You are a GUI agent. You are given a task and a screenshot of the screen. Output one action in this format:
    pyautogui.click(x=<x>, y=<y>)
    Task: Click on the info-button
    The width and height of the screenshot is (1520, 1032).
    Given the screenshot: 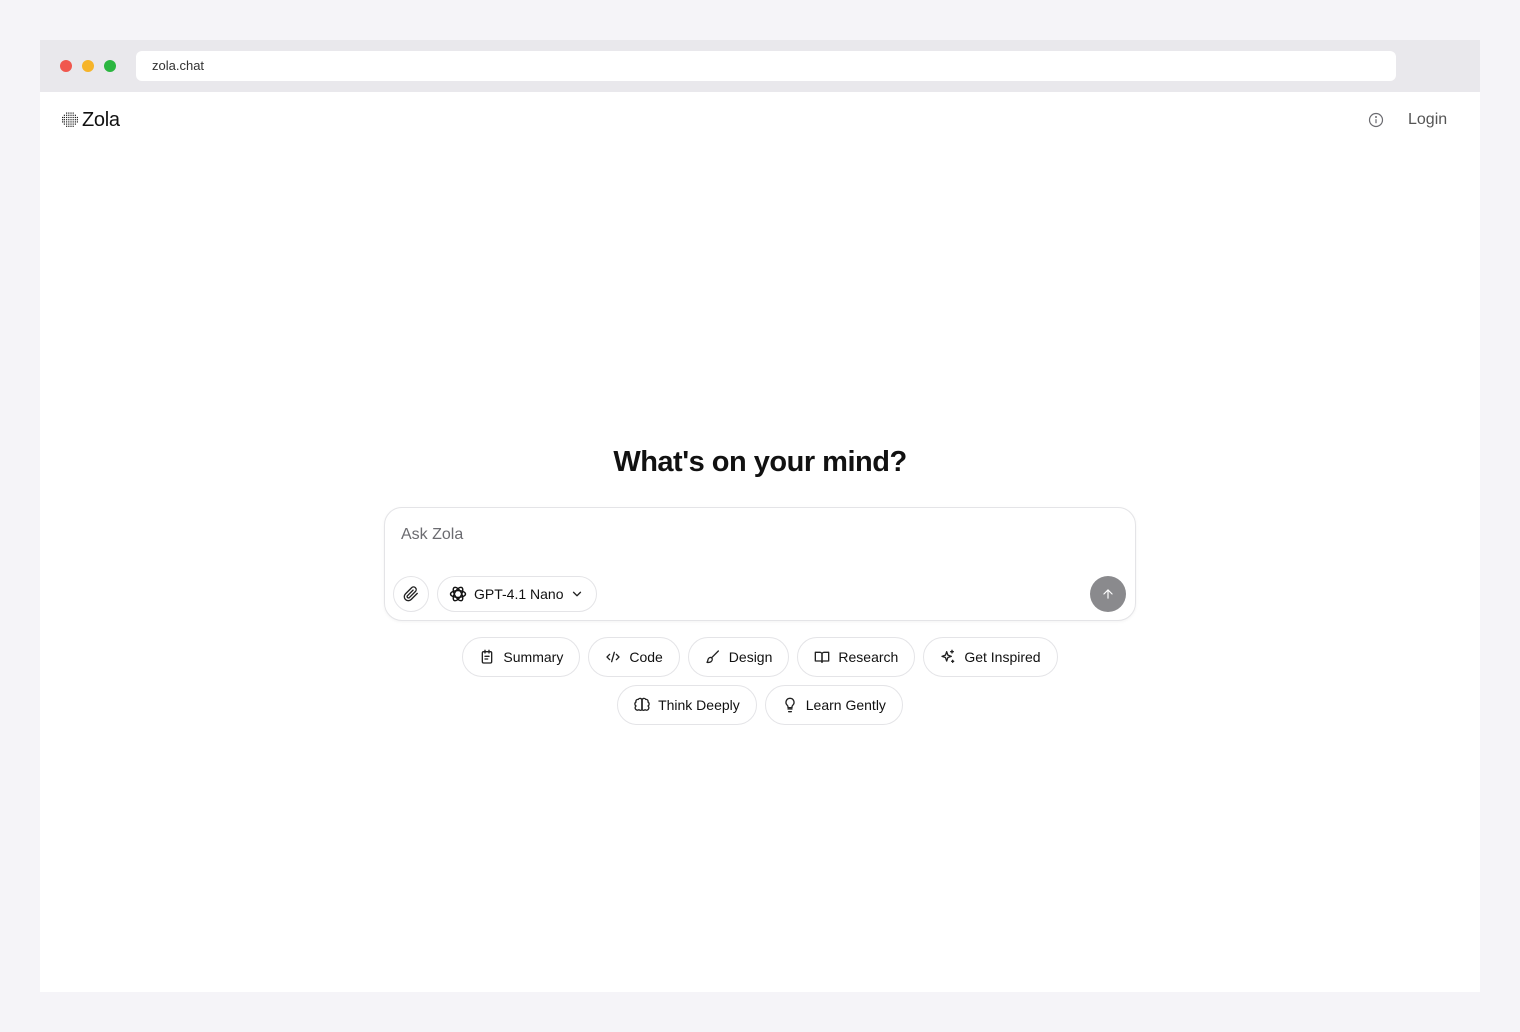 What is the action you would take?
    pyautogui.click(x=1376, y=120)
    